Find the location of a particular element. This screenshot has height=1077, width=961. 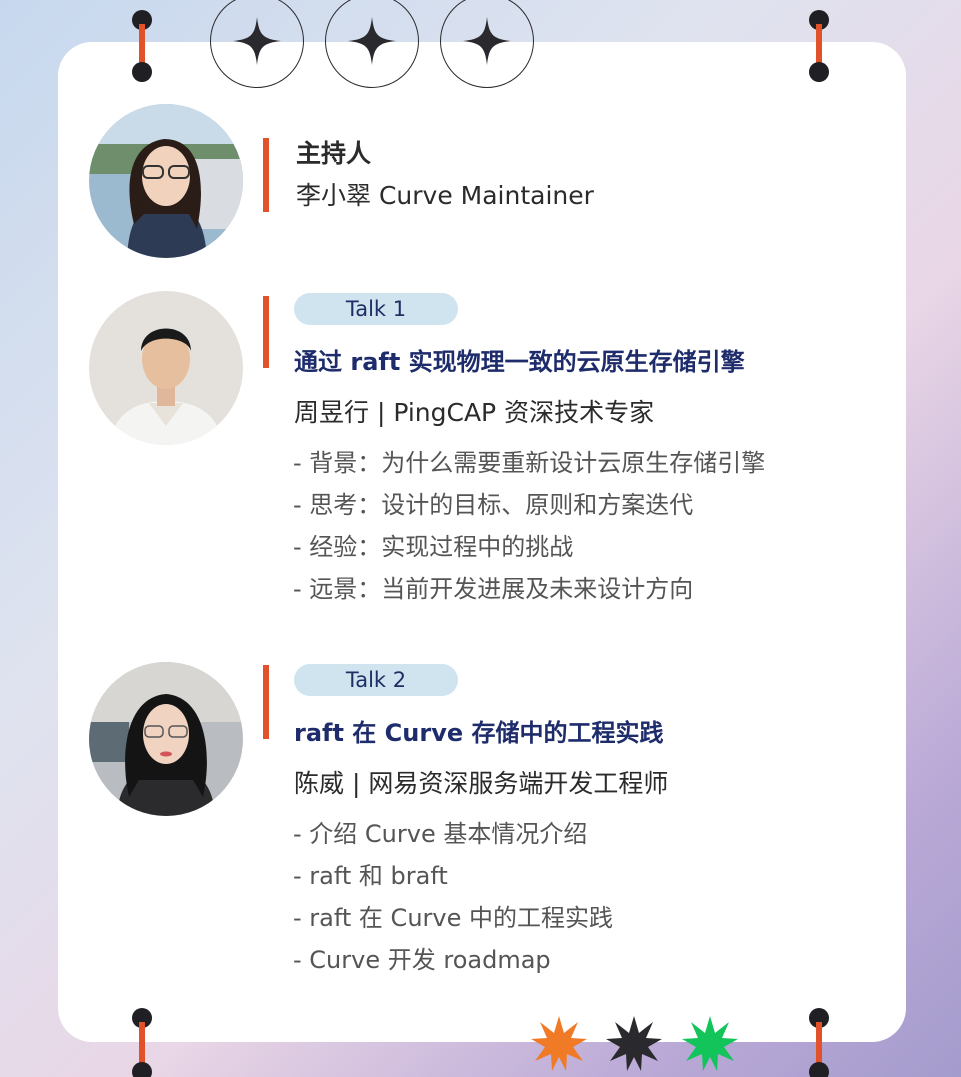

talk-2-title: raft 在 Curve 存储中的工程实践 is located at coordinates (479, 733).